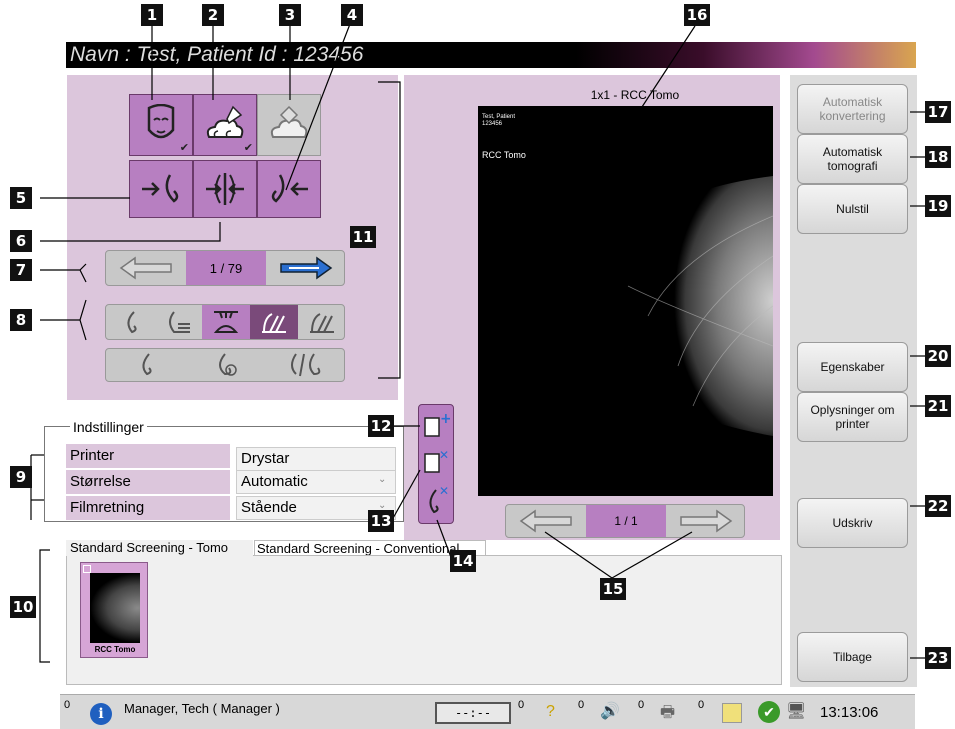  I want to click on remove-view-button: ✕, so click(436, 500).